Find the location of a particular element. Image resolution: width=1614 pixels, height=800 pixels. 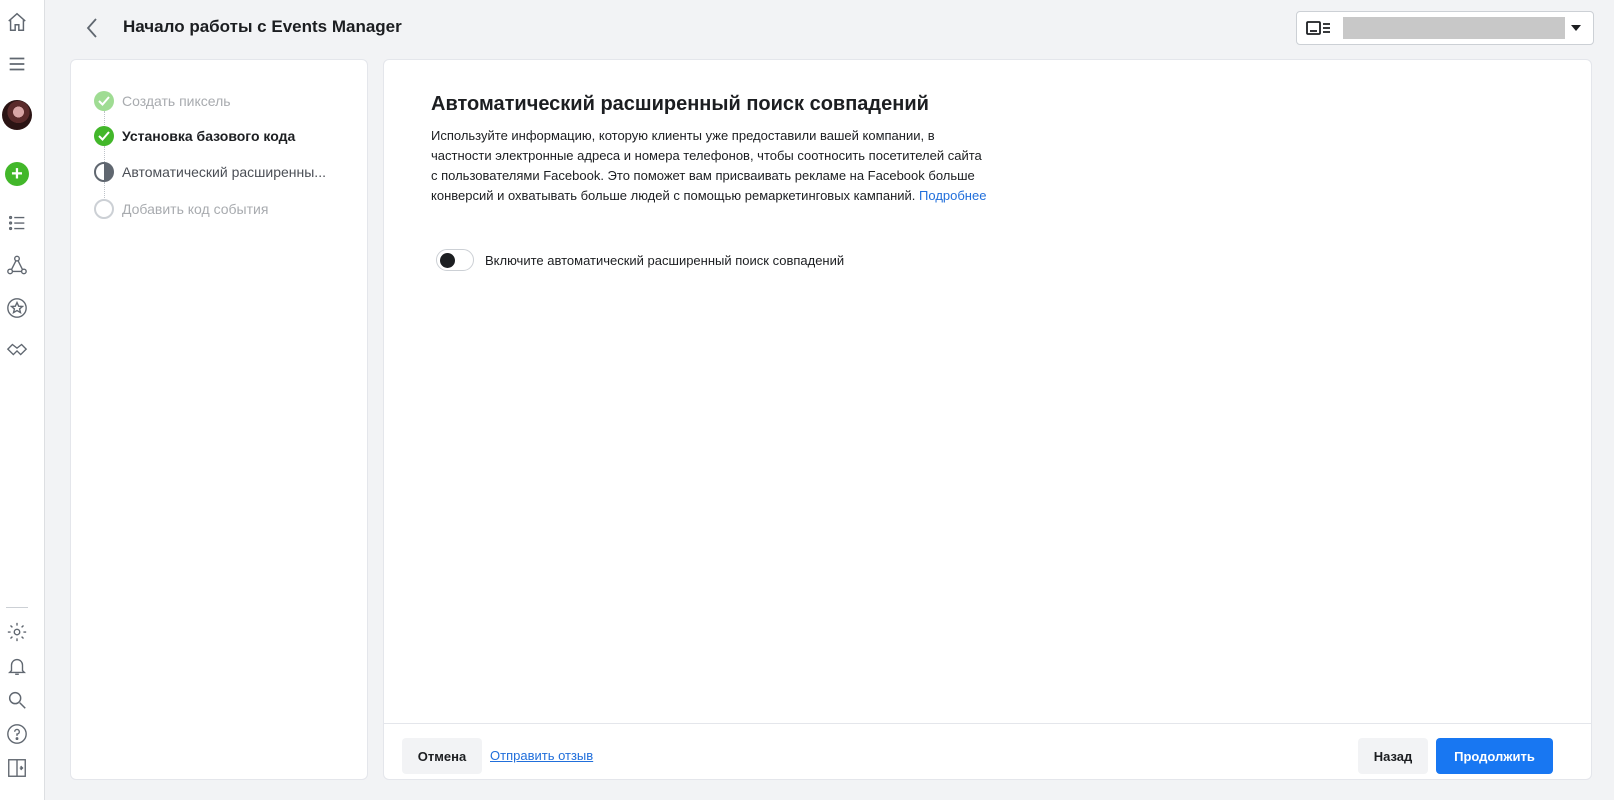

account-name-redacted is located at coordinates (1454, 28).